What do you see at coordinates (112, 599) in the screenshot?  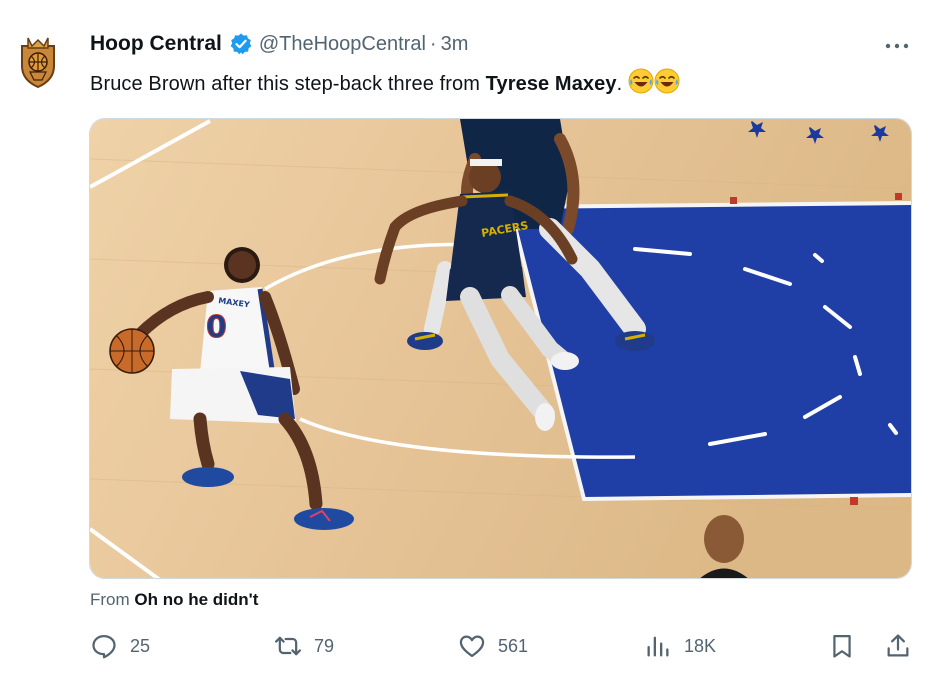 I see `source-prefix: From` at bounding box center [112, 599].